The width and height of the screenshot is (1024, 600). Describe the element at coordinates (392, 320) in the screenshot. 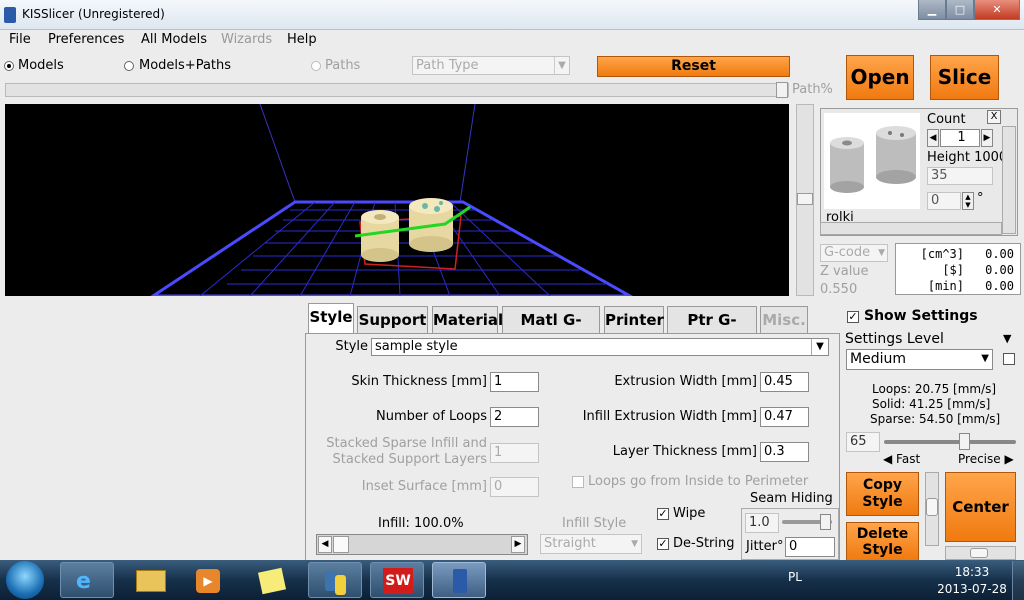

I see `tab-support: Support` at that location.